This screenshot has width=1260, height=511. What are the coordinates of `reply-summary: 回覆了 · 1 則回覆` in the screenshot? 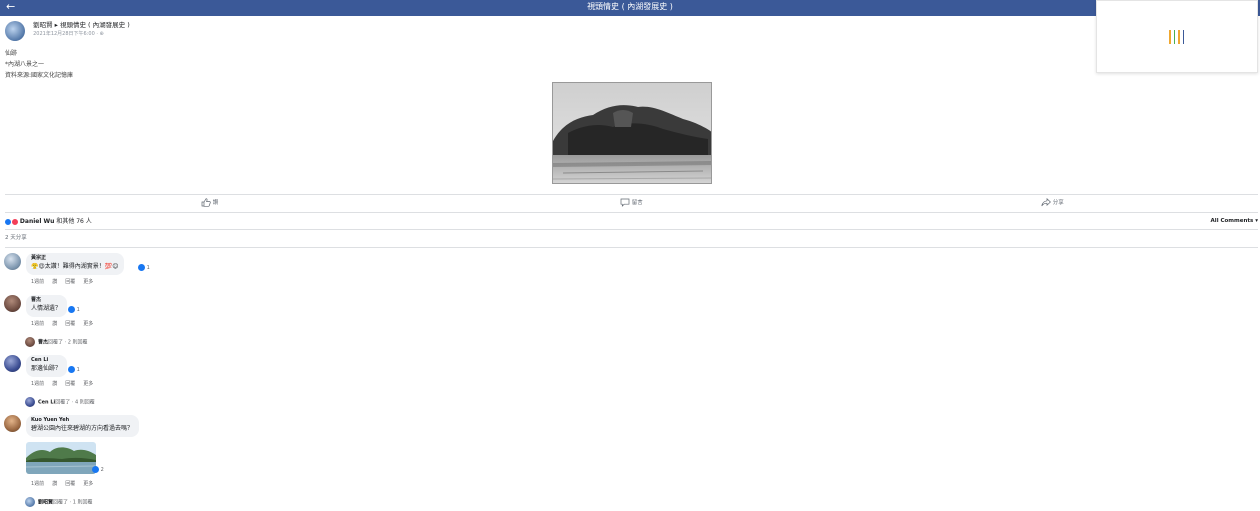 It's located at (73, 502).